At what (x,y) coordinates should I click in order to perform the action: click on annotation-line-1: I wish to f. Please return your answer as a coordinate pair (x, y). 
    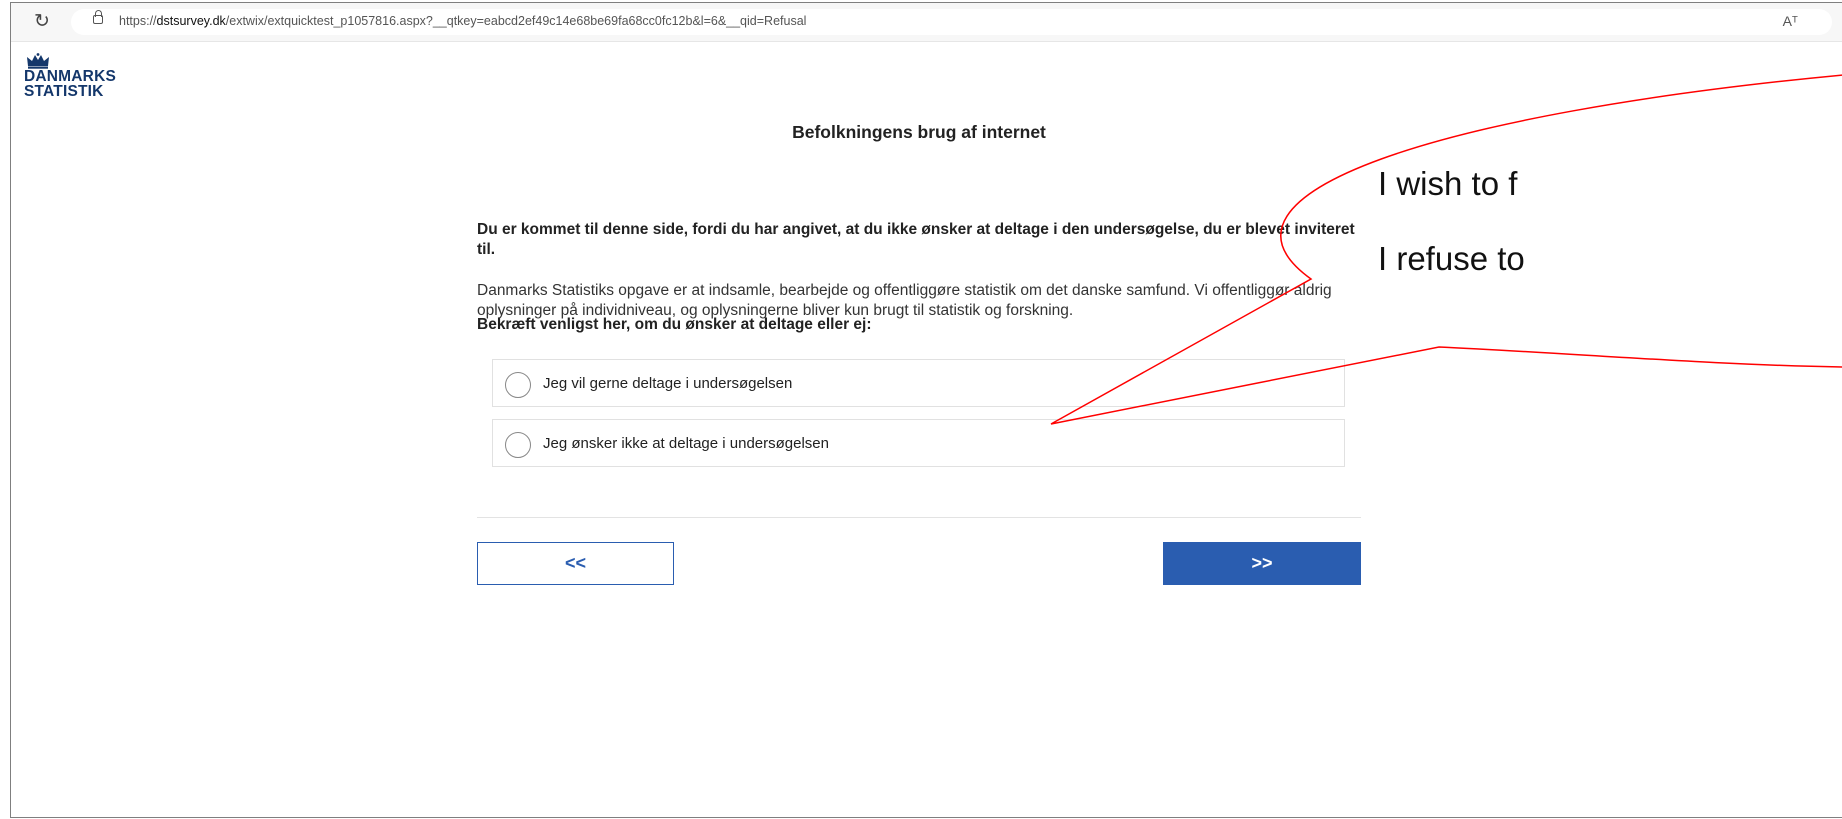
    Looking at the image, I should click on (1448, 183).